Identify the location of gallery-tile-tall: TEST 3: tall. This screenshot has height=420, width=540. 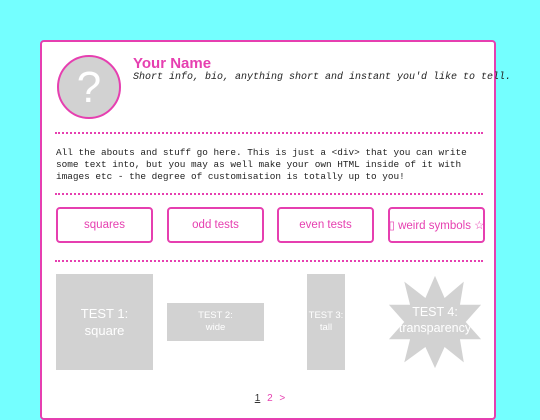
(326, 322).